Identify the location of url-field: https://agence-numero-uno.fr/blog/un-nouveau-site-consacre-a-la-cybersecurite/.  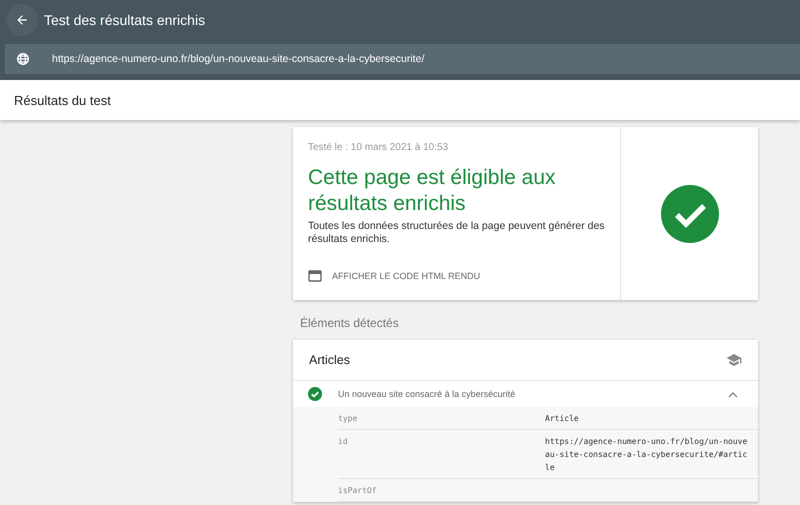
(402, 59).